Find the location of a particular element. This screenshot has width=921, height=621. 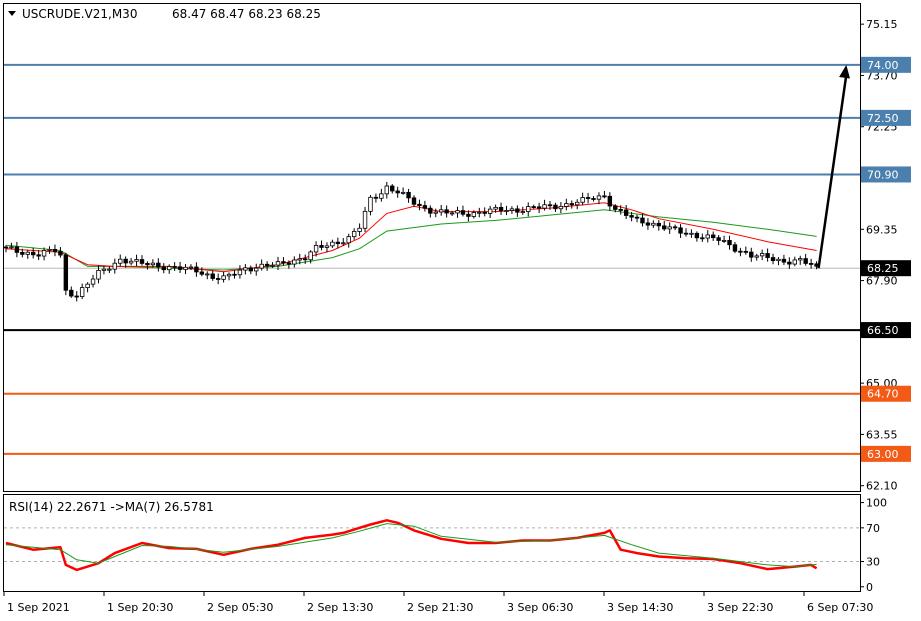

level-label-63.00: 63.00 is located at coordinates (883, 454).